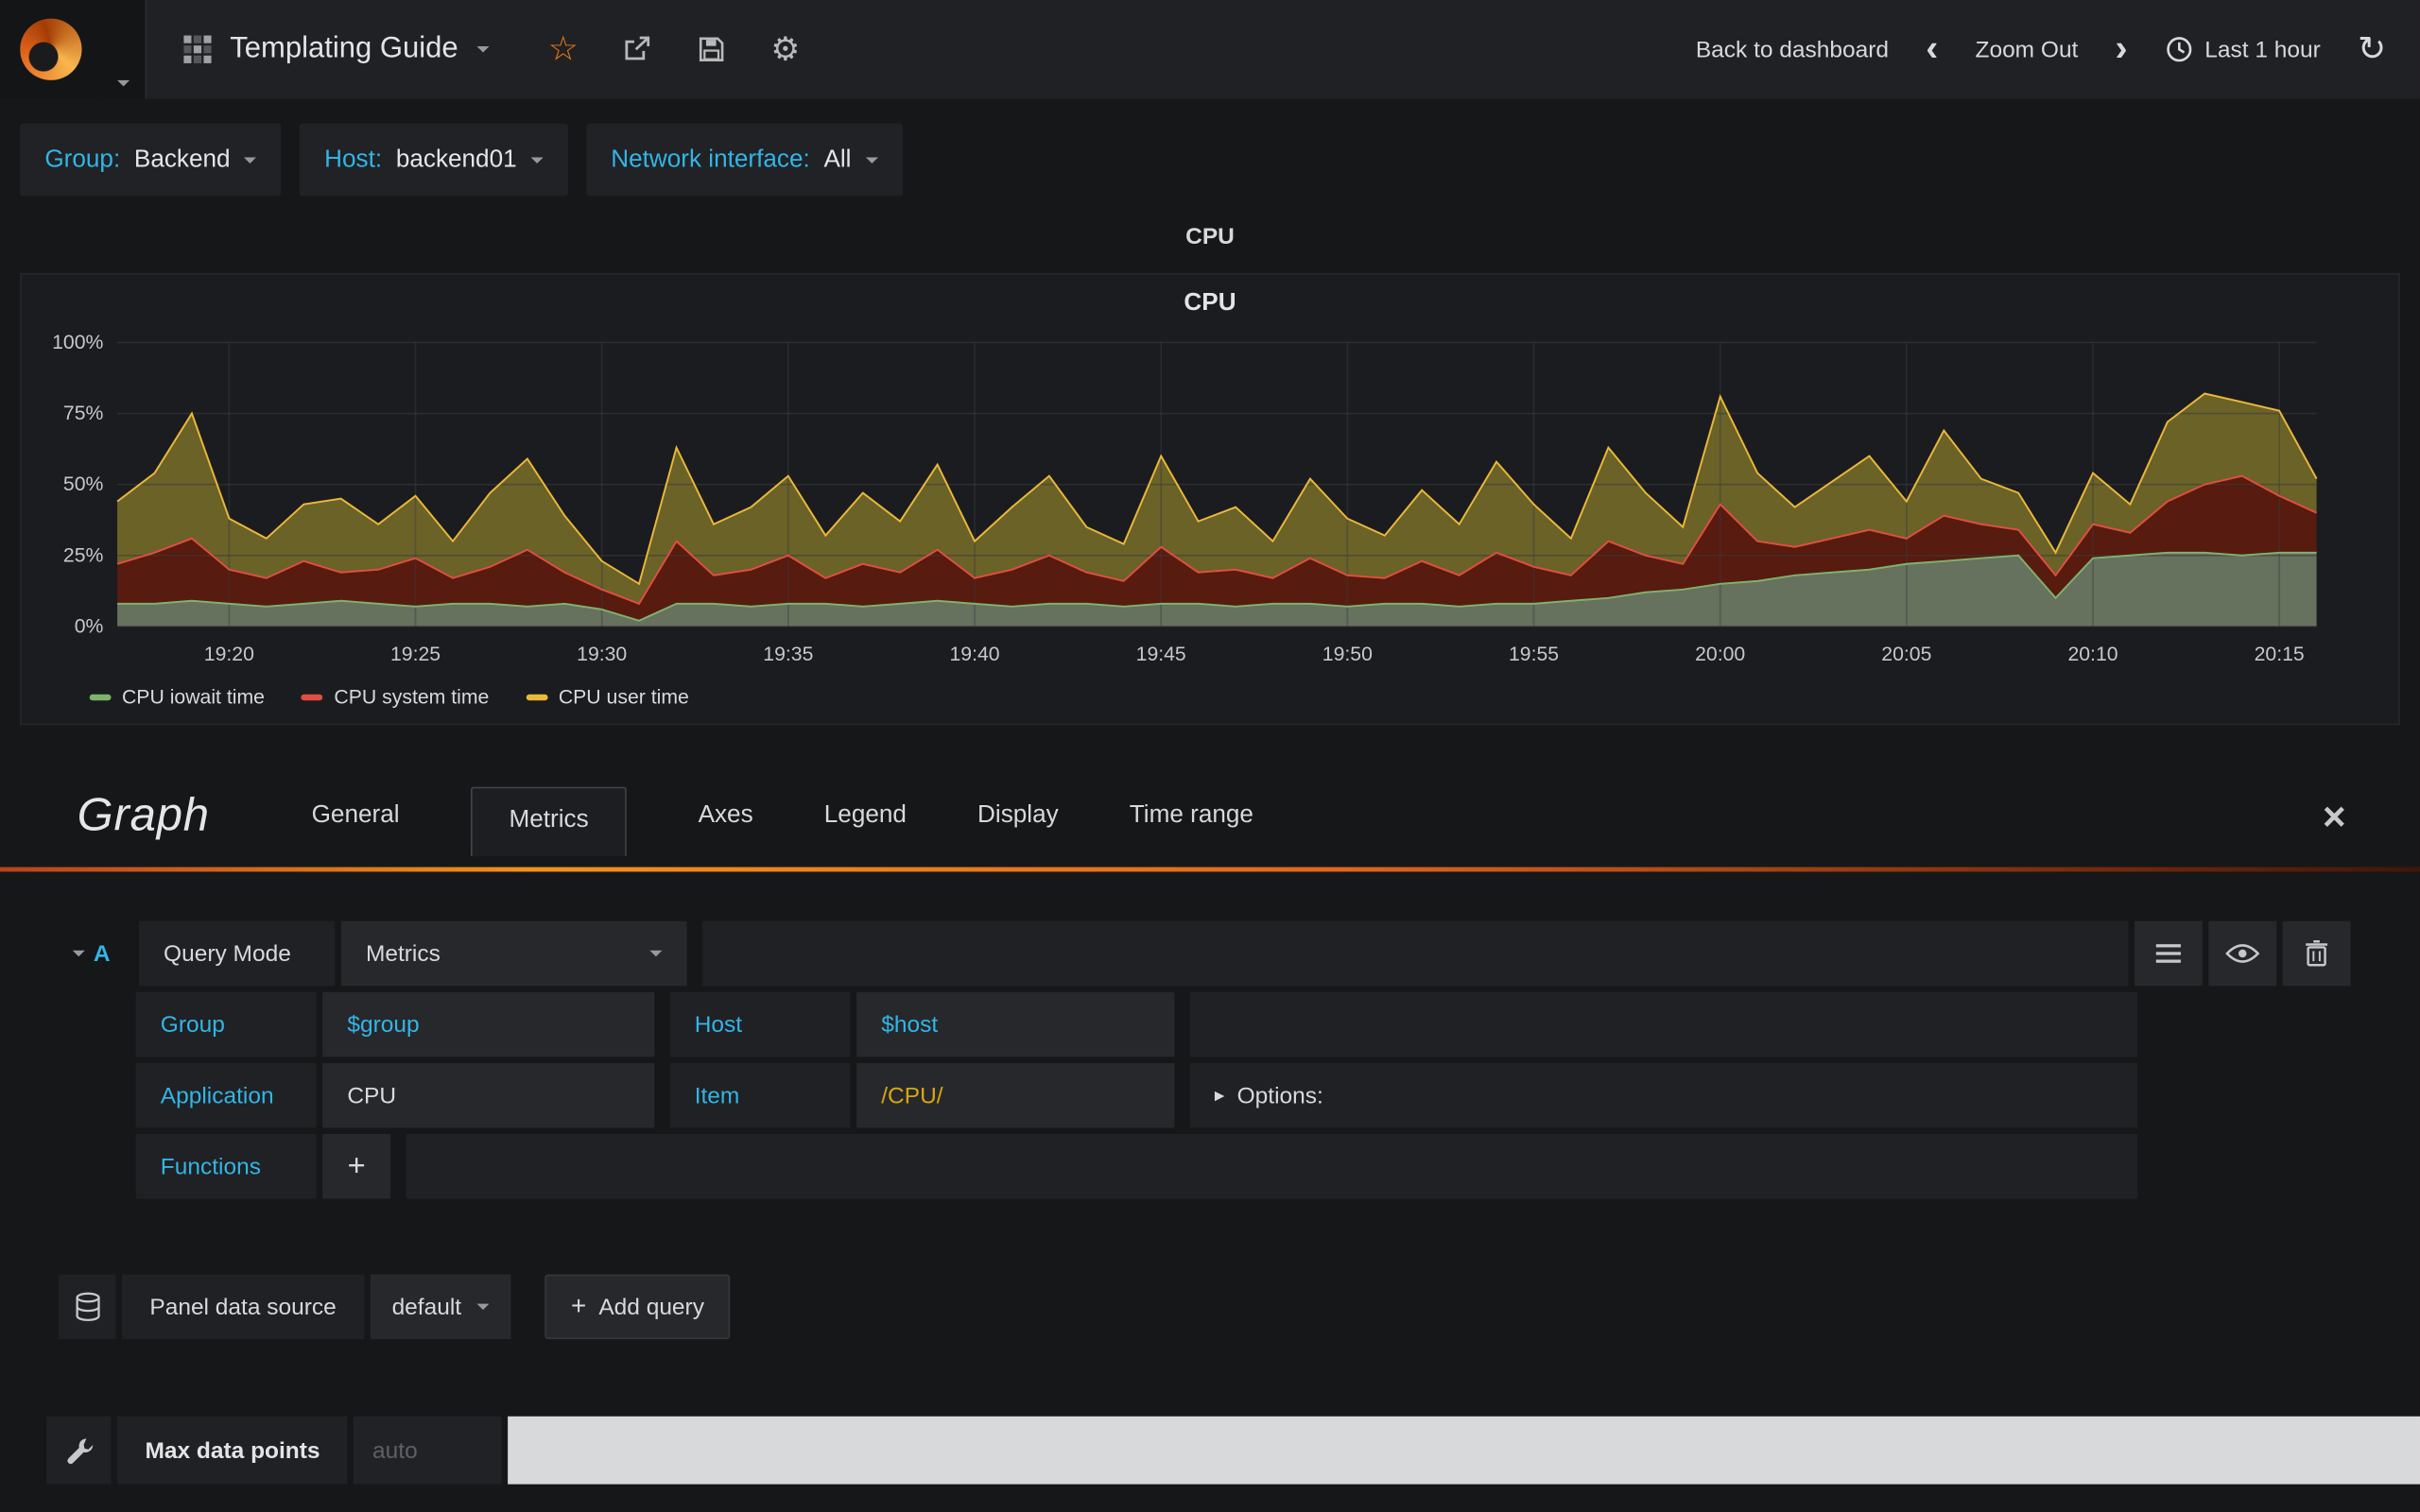 This screenshot has height=1512, width=2420. I want to click on legend-item: CPU iowait time, so click(177, 696).